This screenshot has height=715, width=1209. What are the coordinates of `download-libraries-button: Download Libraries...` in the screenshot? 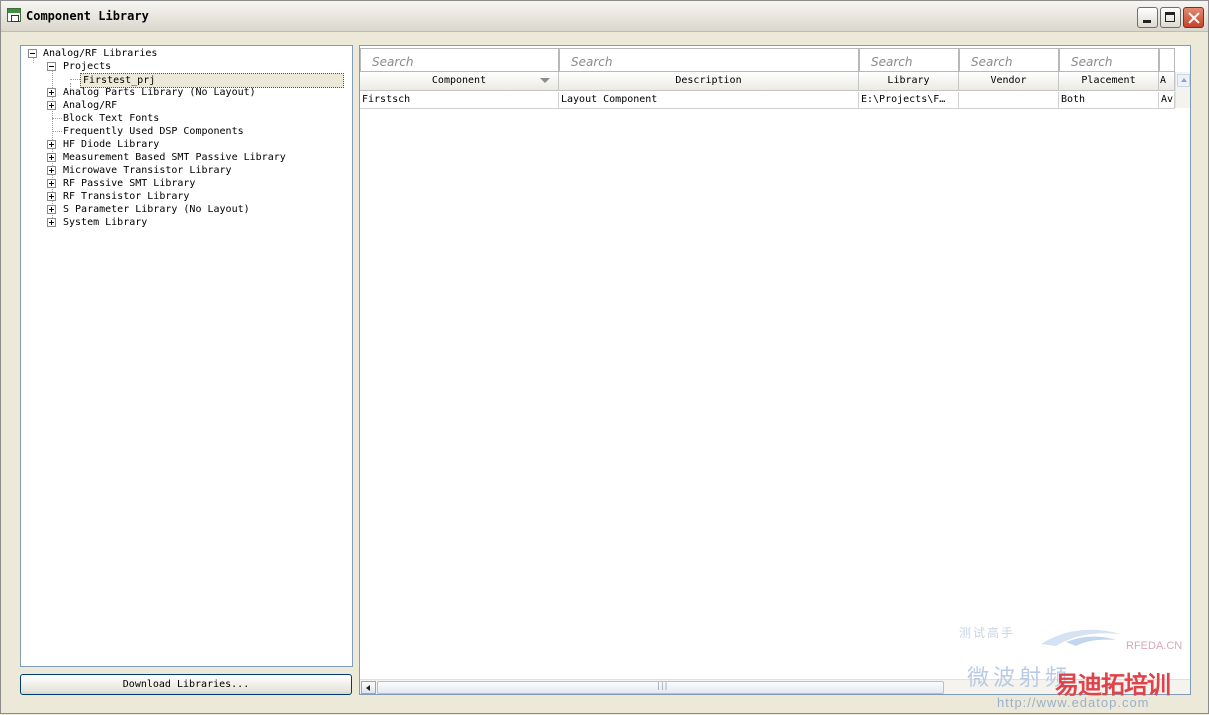 It's located at (186, 684).